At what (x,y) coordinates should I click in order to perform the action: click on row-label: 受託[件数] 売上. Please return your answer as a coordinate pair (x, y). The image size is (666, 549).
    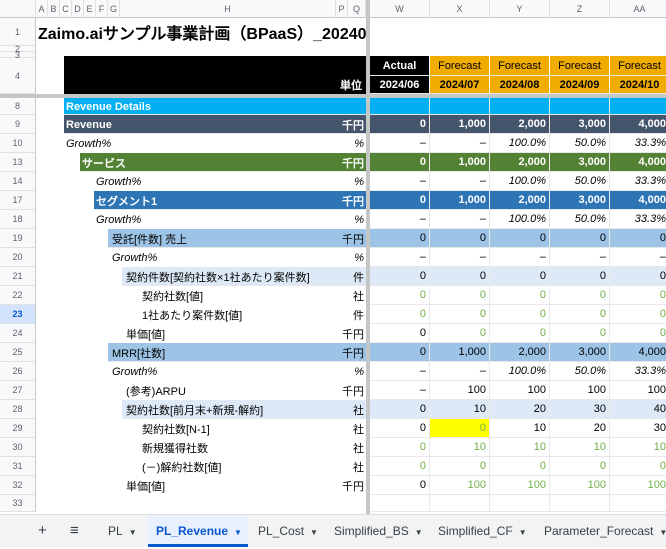
    Looking at the image, I should click on (221, 238).